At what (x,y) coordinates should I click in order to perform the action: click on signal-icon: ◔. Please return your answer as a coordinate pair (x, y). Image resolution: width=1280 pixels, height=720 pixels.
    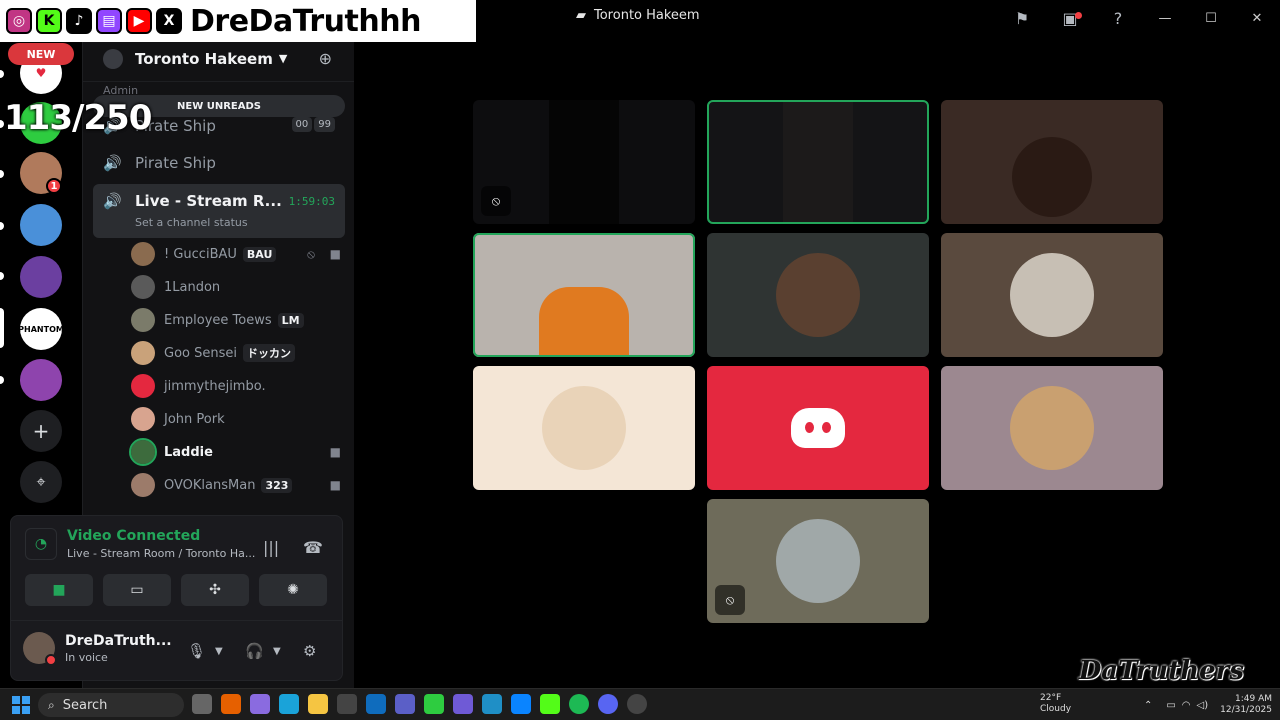
    Looking at the image, I should click on (41, 544).